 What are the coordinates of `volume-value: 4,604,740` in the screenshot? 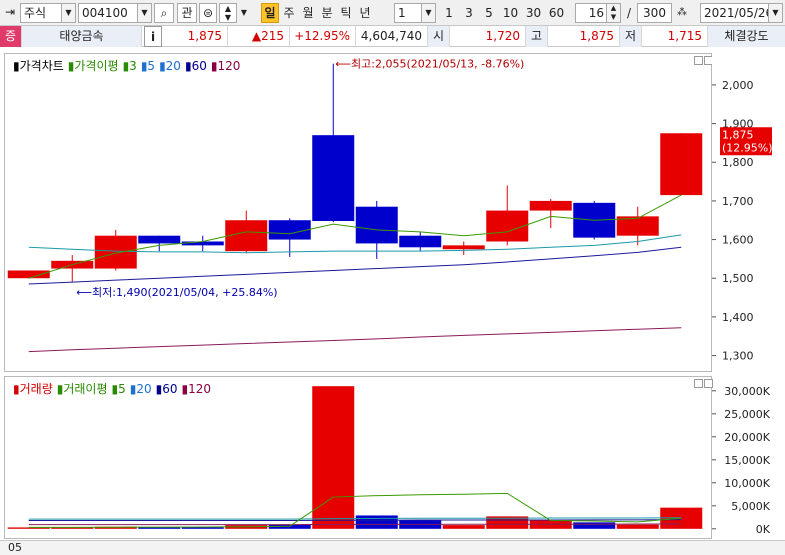 It's located at (392, 36).